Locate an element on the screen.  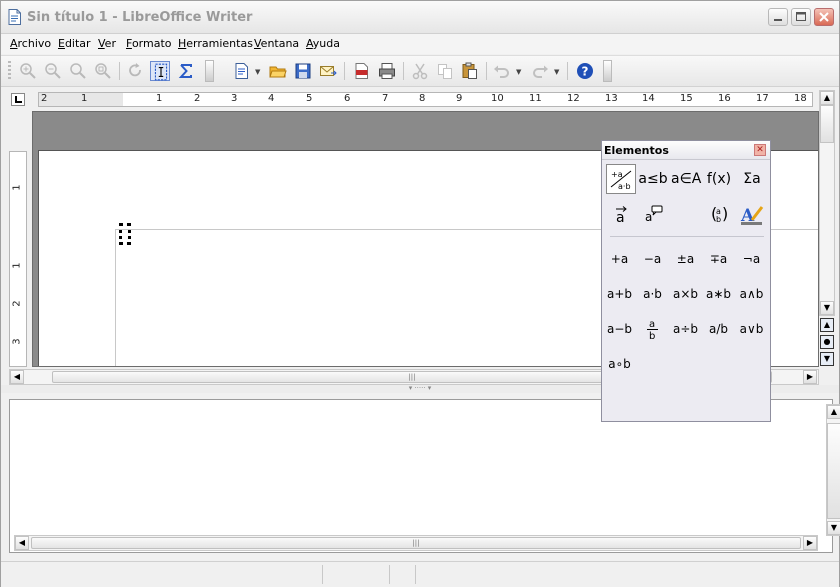
menu-herramientas: Herramientas is located at coordinates (215, 43).